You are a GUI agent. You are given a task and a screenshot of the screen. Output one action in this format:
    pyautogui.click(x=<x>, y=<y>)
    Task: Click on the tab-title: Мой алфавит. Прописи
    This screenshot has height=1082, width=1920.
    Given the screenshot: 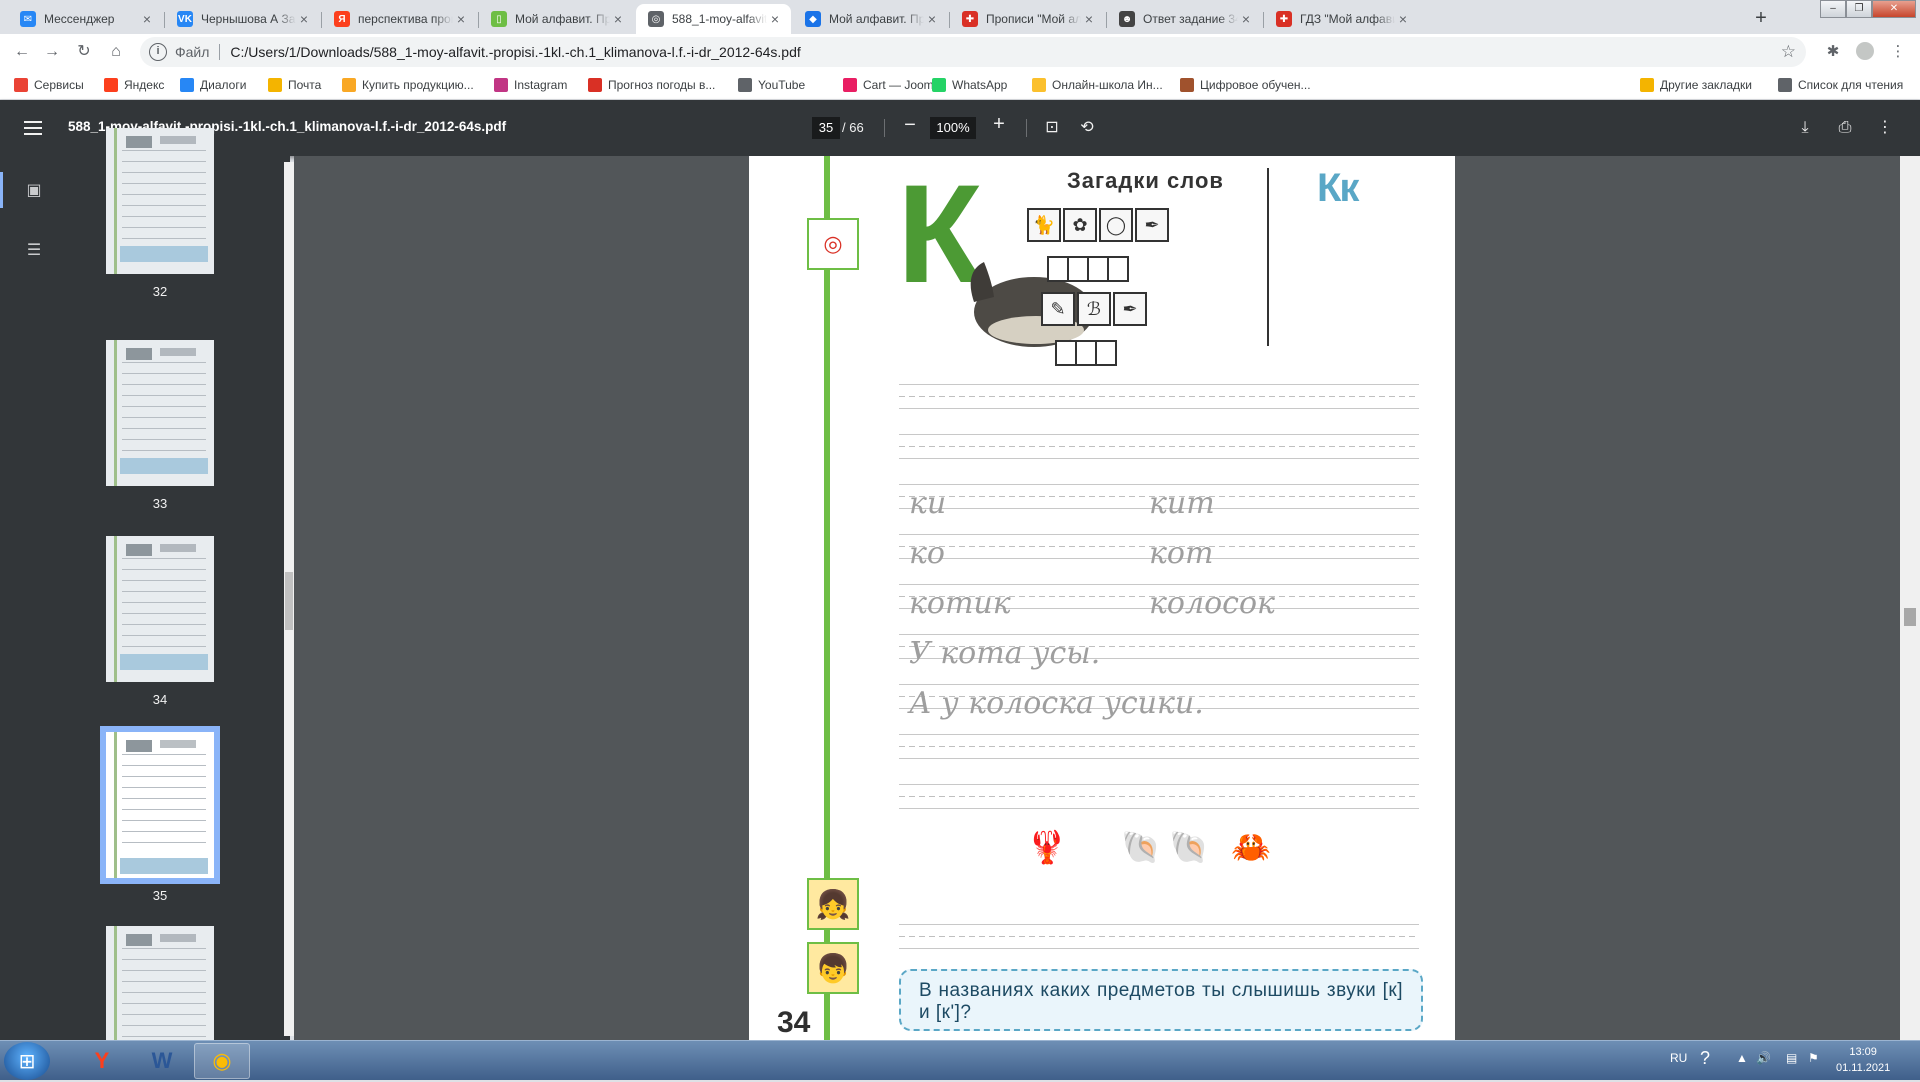 What is the action you would take?
    pyautogui.click(x=876, y=19)
    